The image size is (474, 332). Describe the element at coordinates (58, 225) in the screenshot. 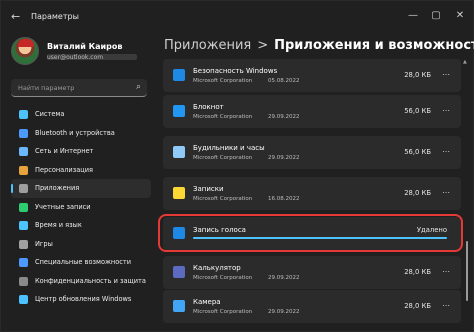

I see `sidebar-item-label: Время и язык` at that location.